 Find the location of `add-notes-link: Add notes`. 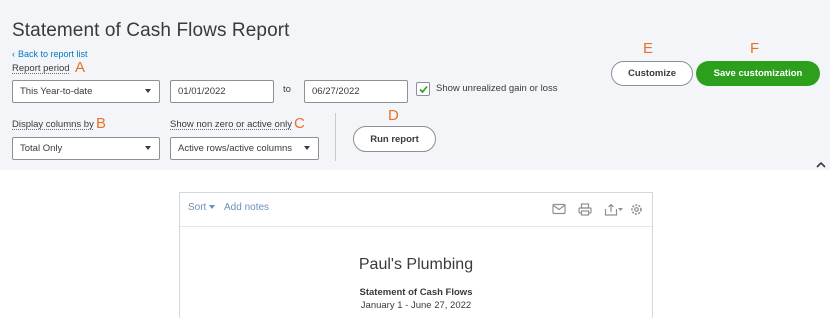

add-notes-link: Add notes is located at coordinates (246, 207).